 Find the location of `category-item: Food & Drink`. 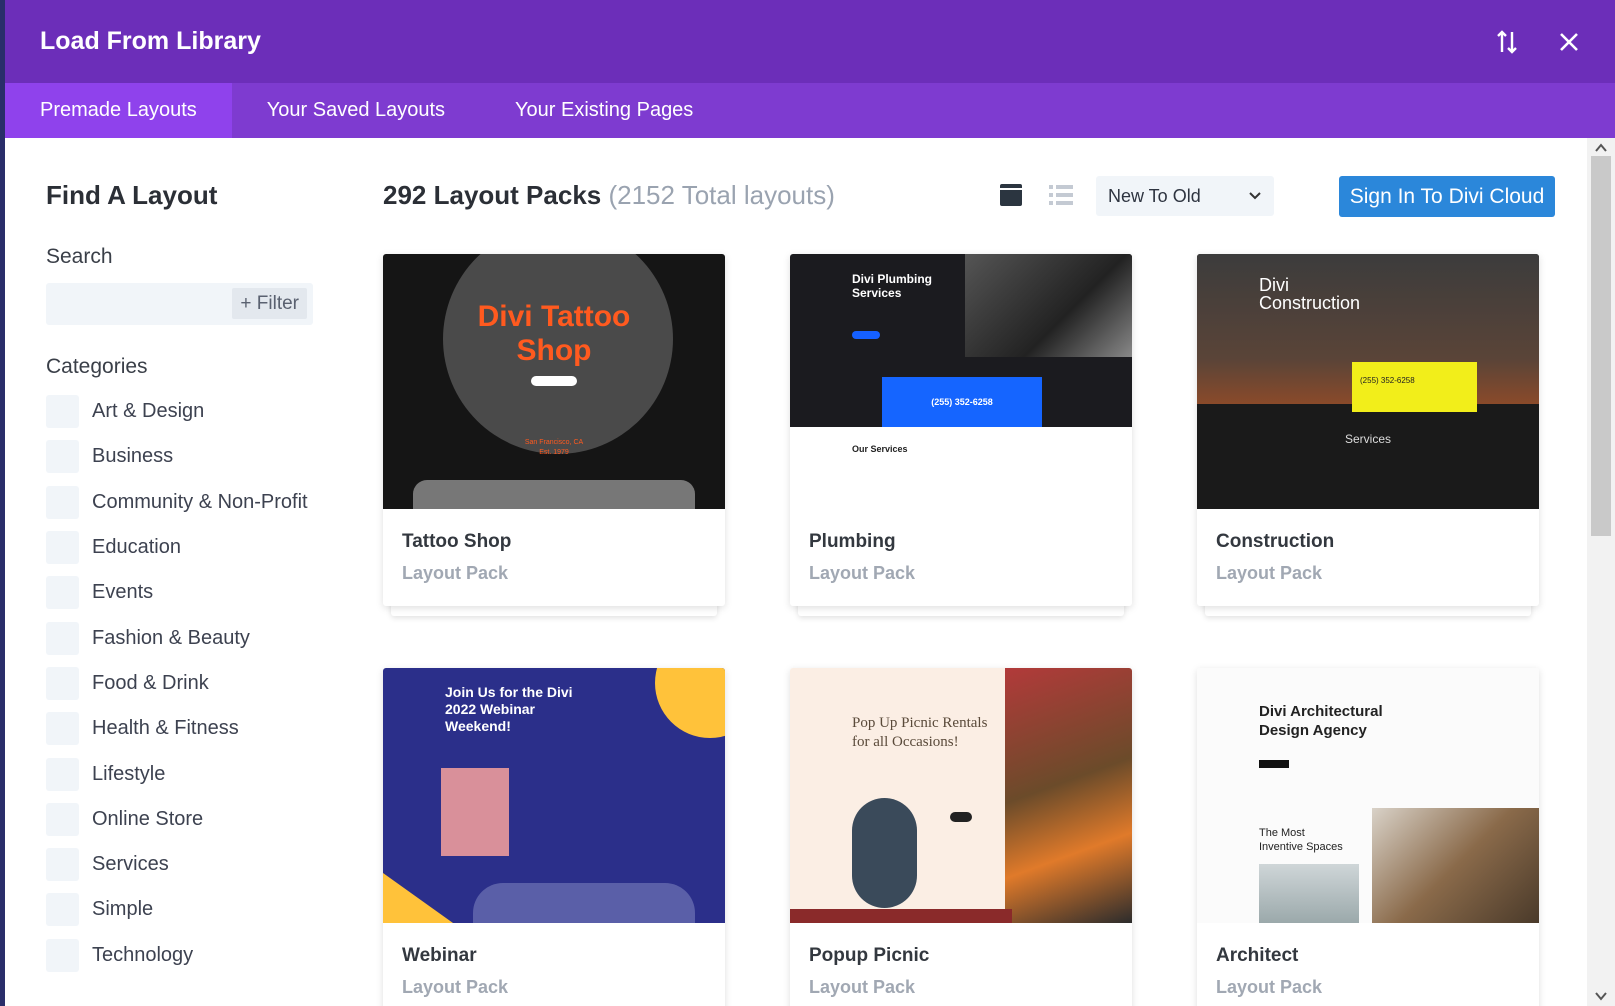

category-item: Food & Drink is located at coordinates (190, 683).